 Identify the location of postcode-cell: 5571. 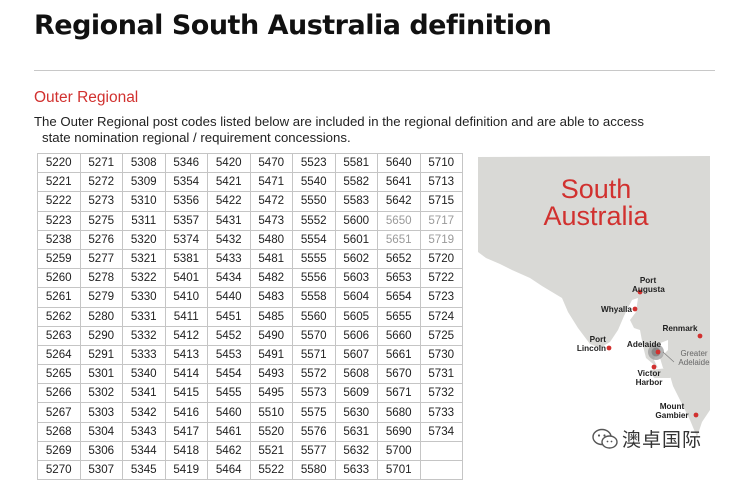
(314, 355).